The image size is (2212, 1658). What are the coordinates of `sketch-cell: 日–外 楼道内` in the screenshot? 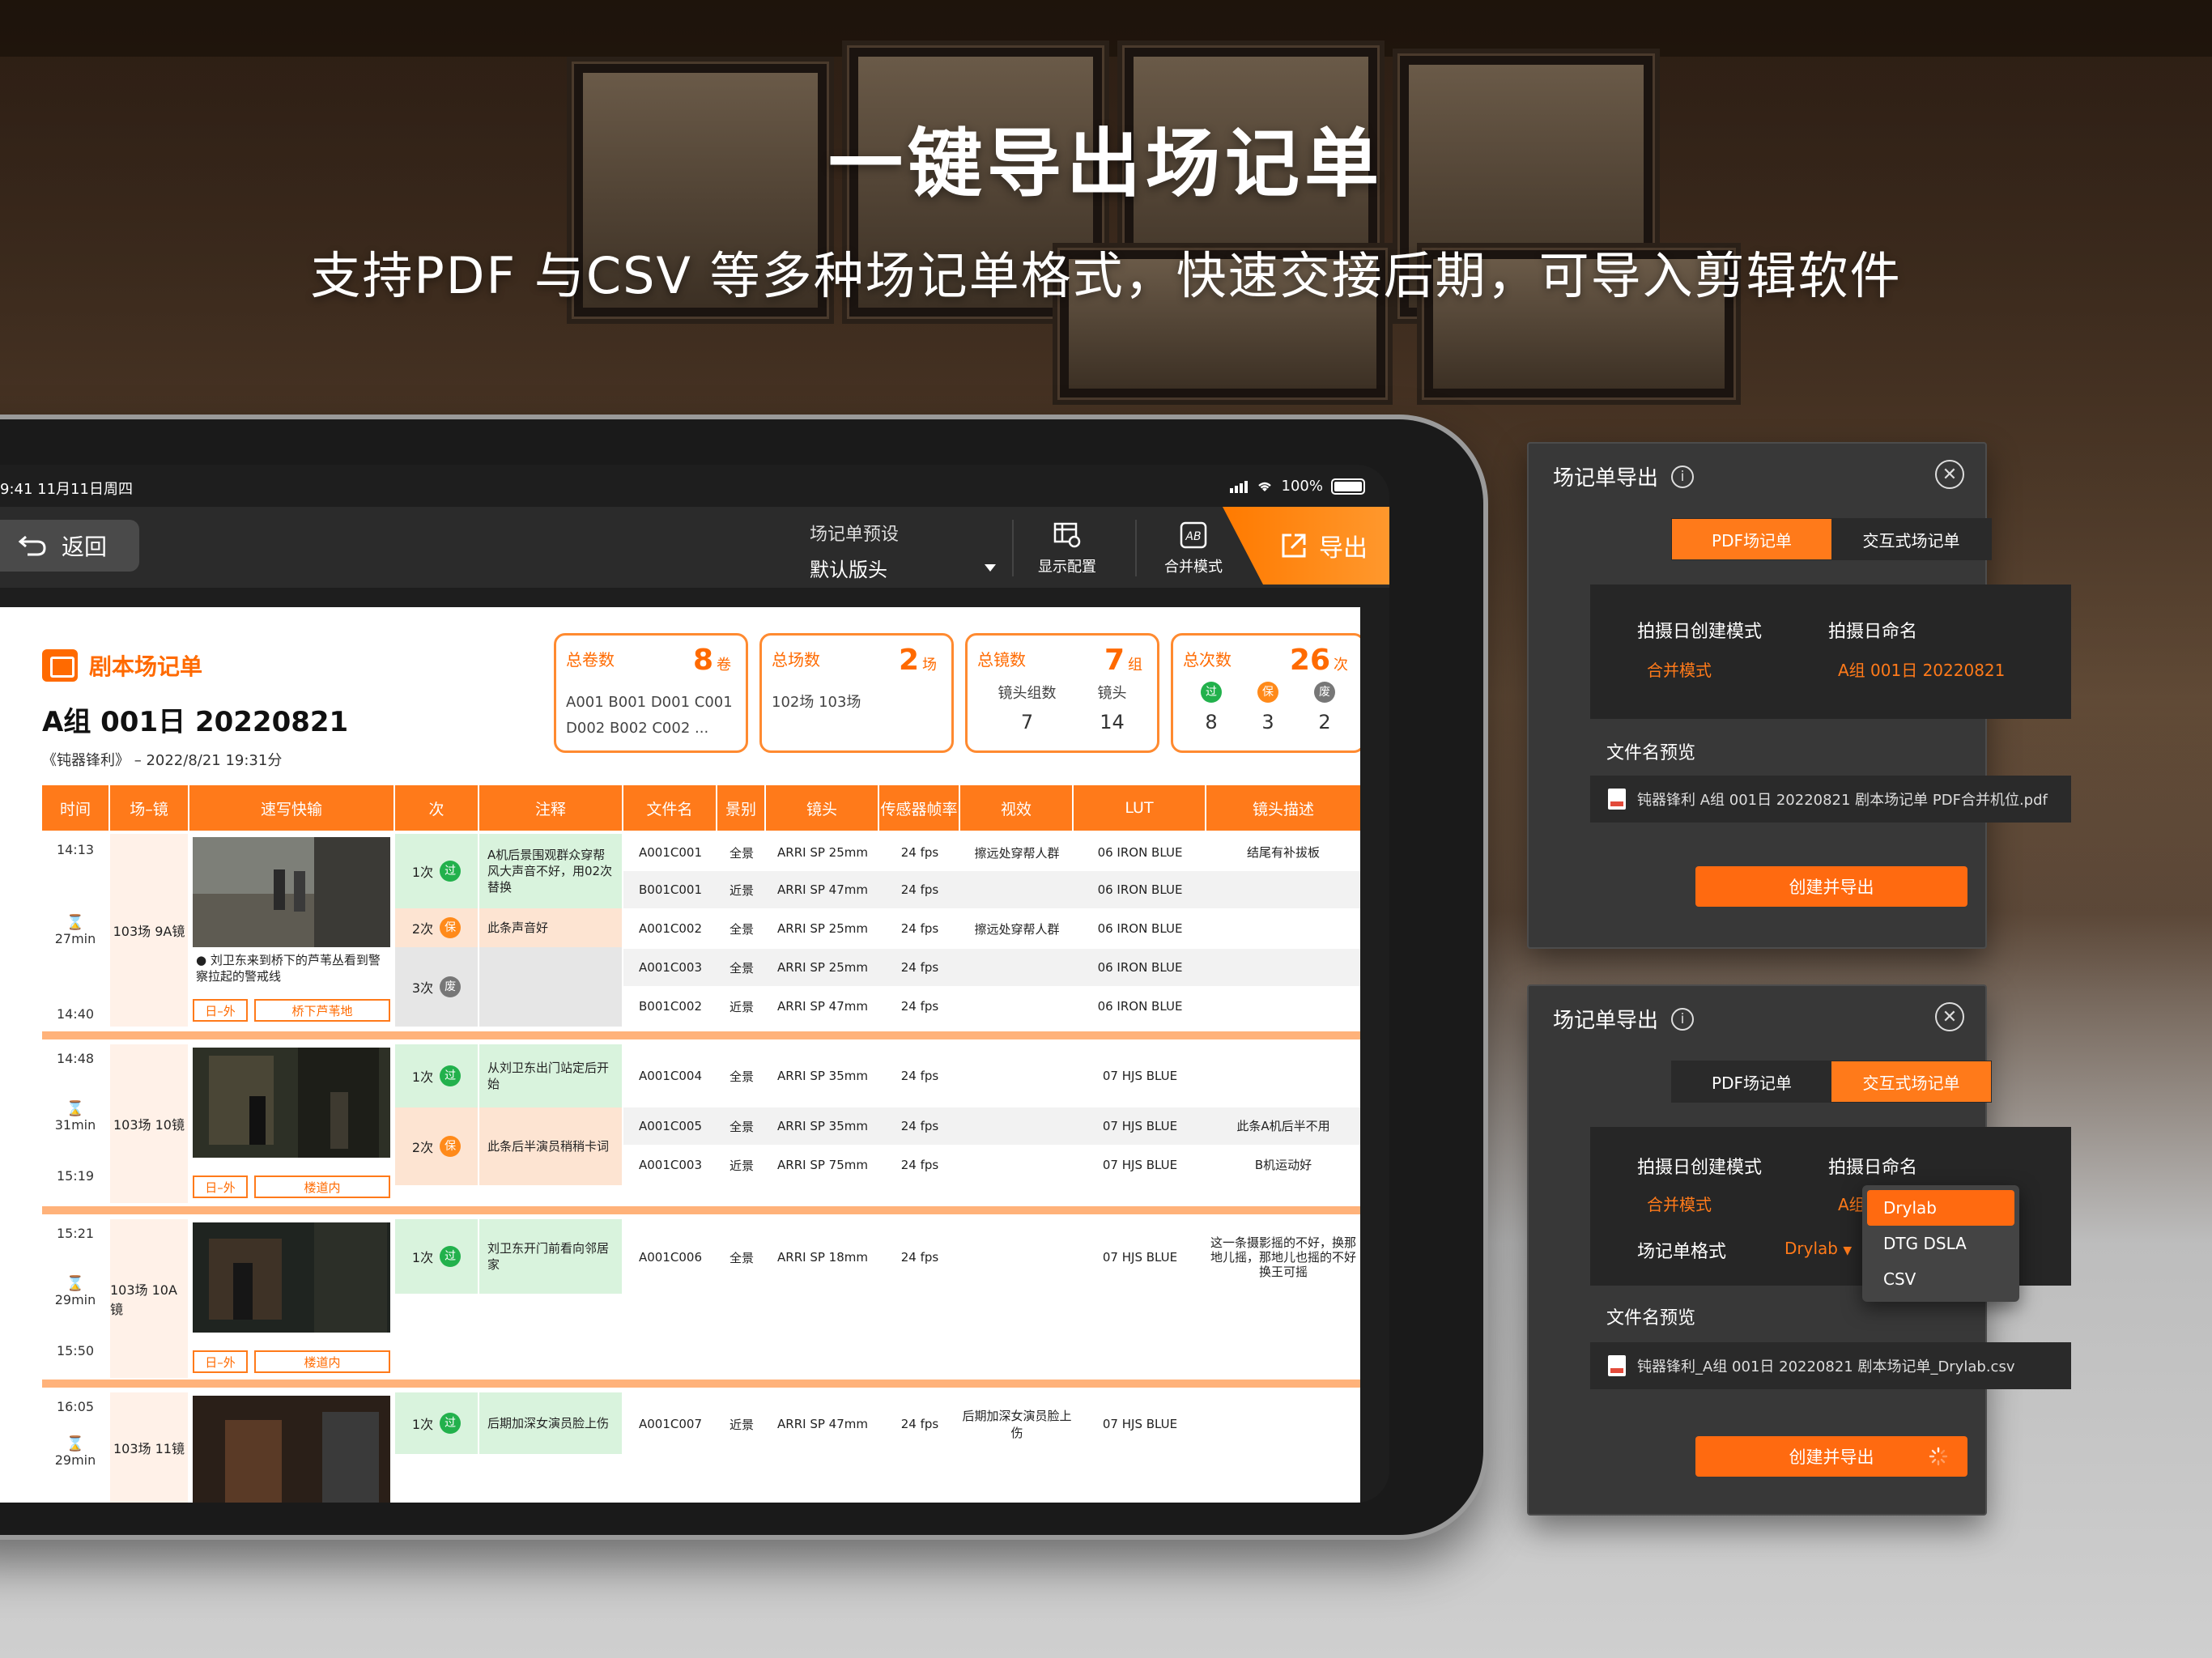 It's located at (291, 1123).